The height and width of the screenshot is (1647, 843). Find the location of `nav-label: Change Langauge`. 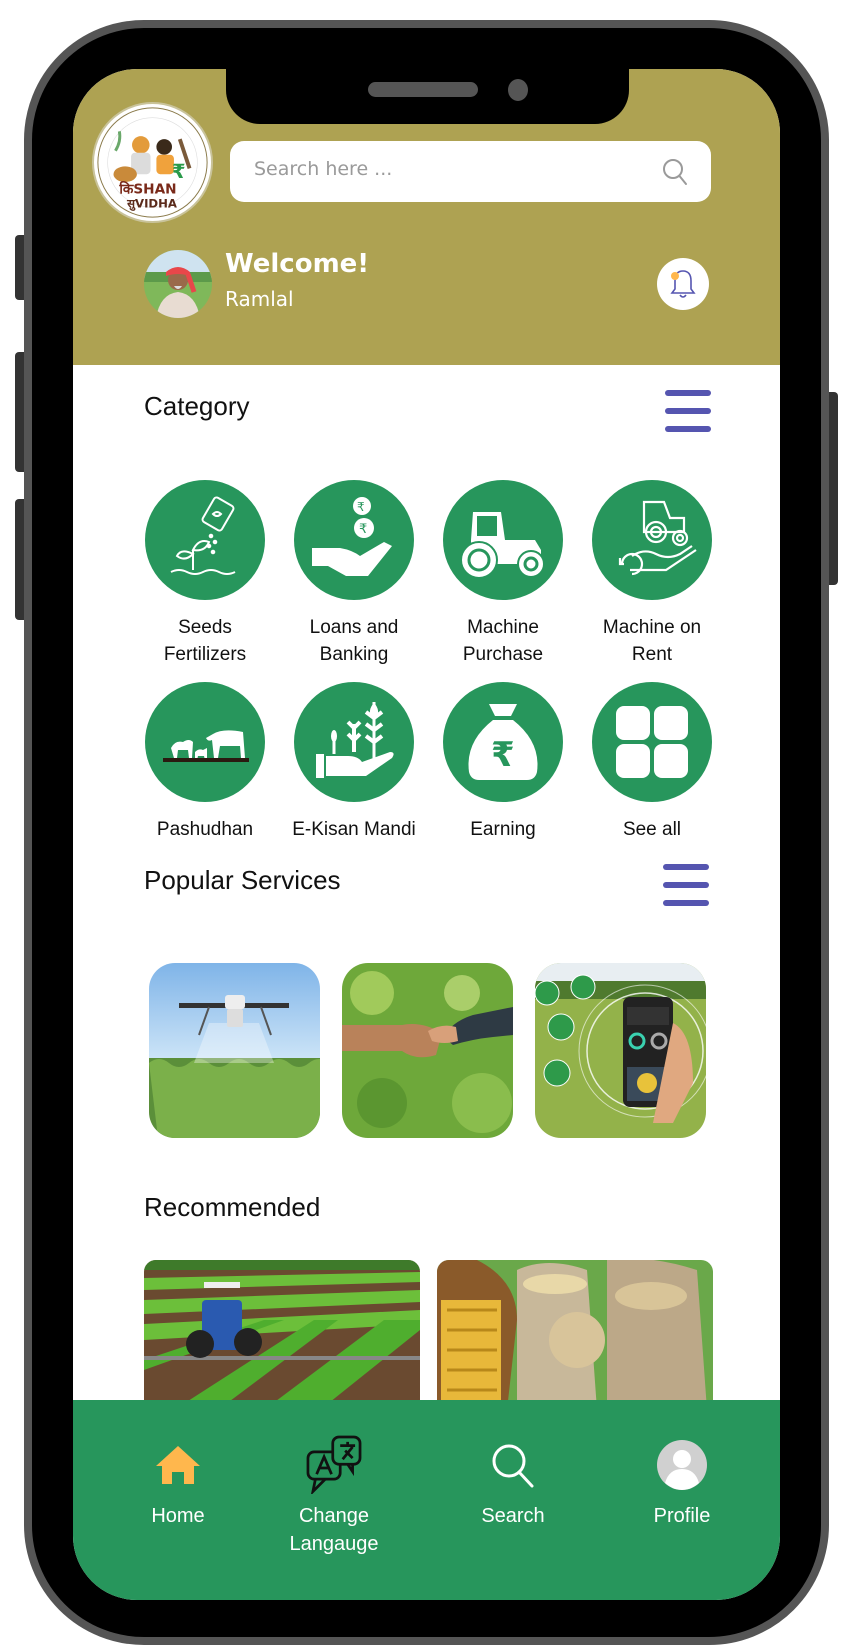

nav-label: Change Langauge is located at coordinates (334, 1530).